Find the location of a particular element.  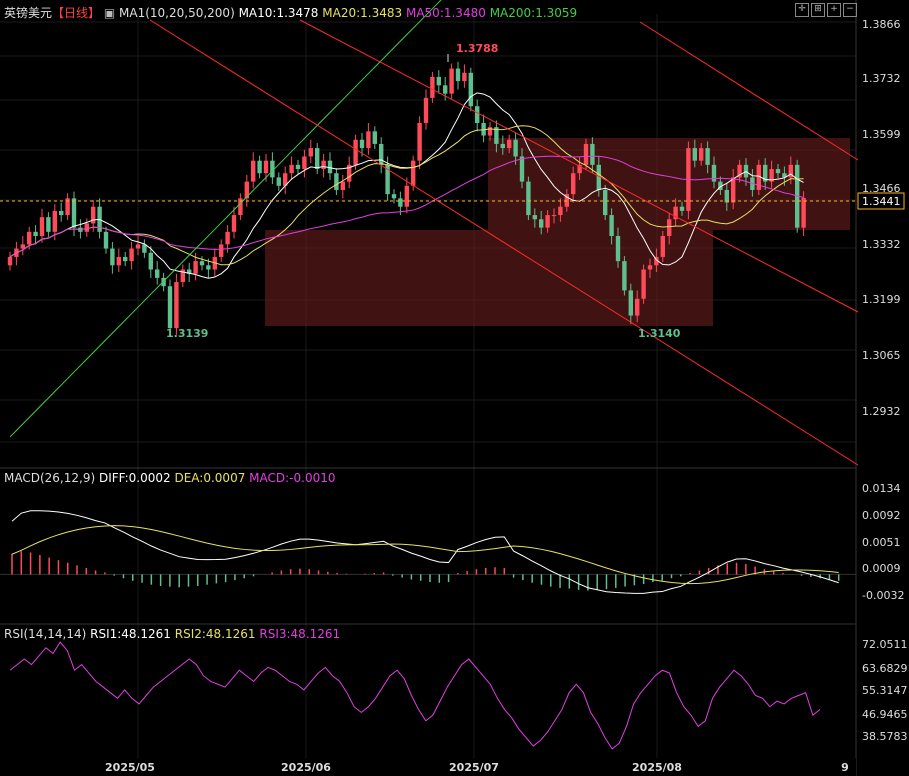

macd-tick-label: -0.0032 is located at coordinates (883, 595).